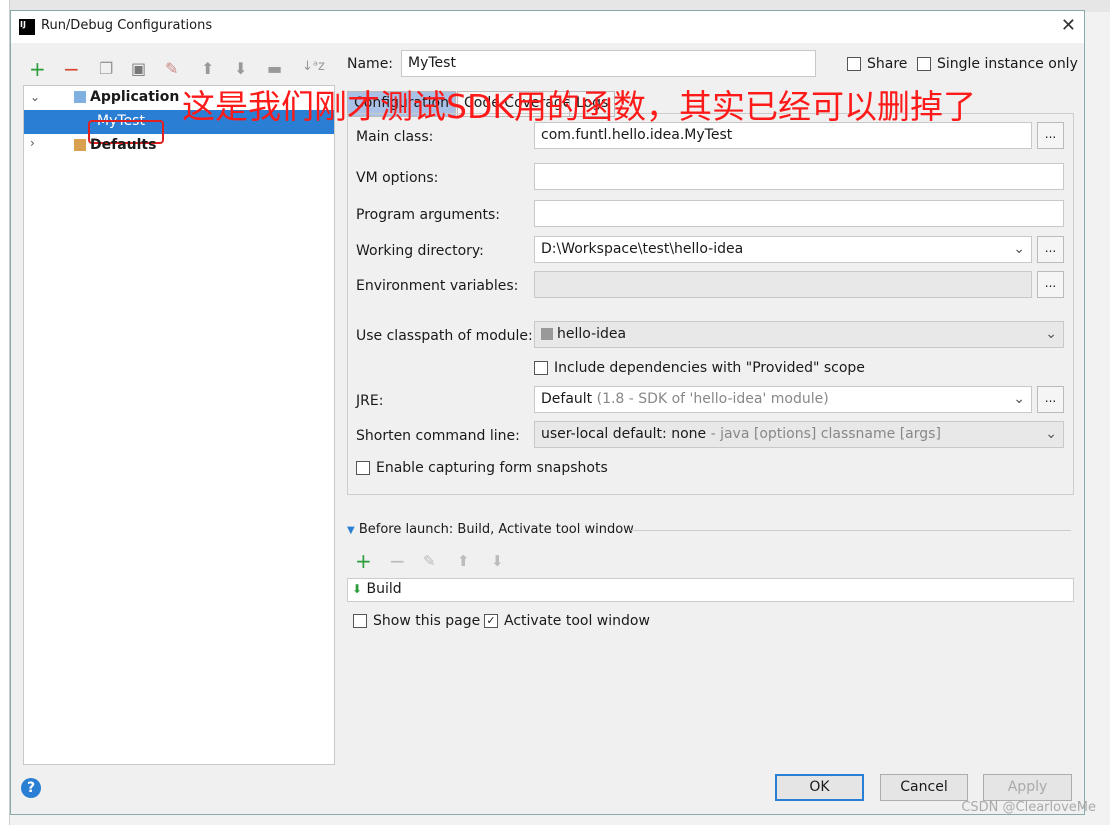 Image resolution: width=1110 pixels, height=825 pixels. I want to click on working-directory-input: D:\Workspace\test\hello-idea ⌄, so click(783, 249).